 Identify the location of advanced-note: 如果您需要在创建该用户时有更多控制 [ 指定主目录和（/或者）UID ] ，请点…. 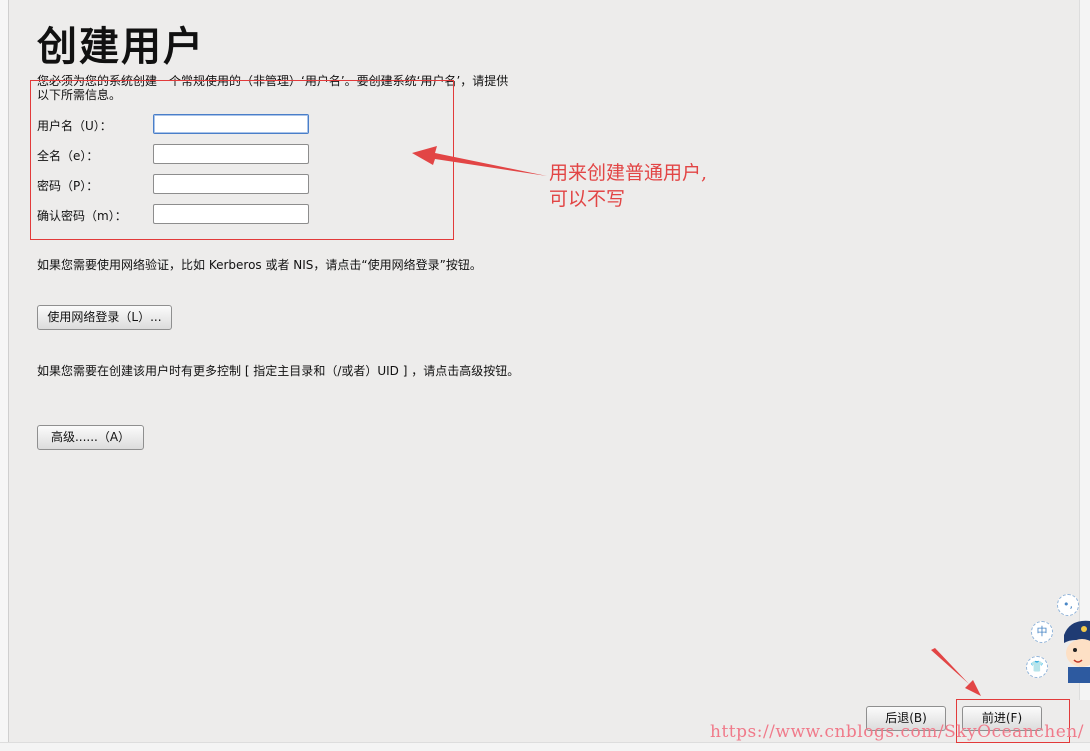
(278, 371).